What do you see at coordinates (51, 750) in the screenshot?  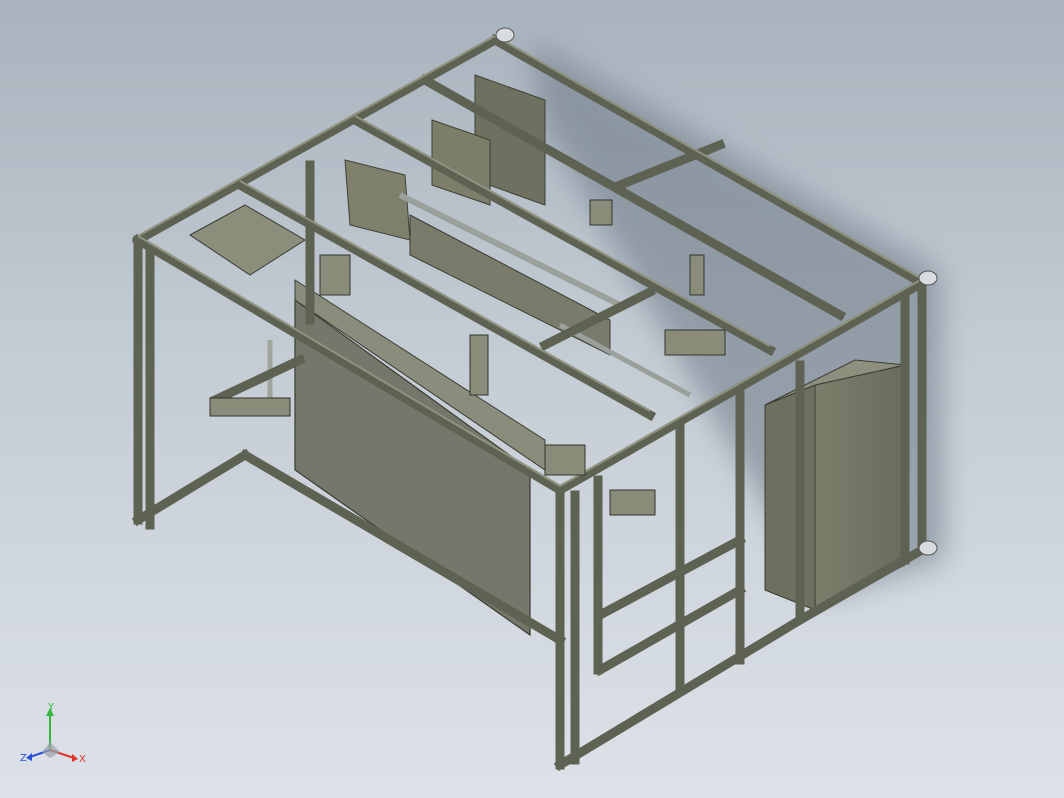 I see `triad-base` at bounding box center [51, 750].